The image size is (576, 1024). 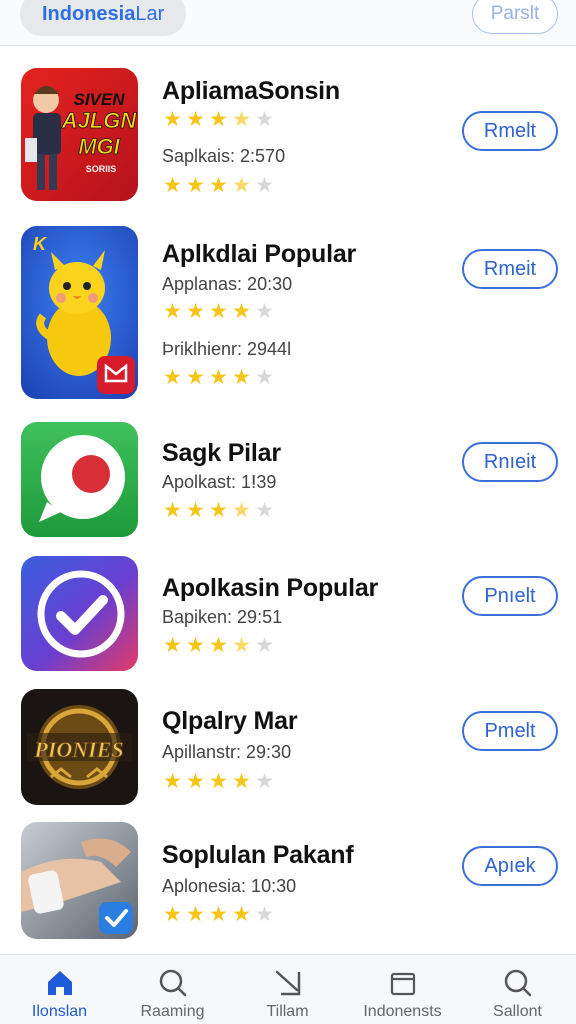 I want to click on app-meta: Bapiken: 29:51, so click(x=222, y=617).